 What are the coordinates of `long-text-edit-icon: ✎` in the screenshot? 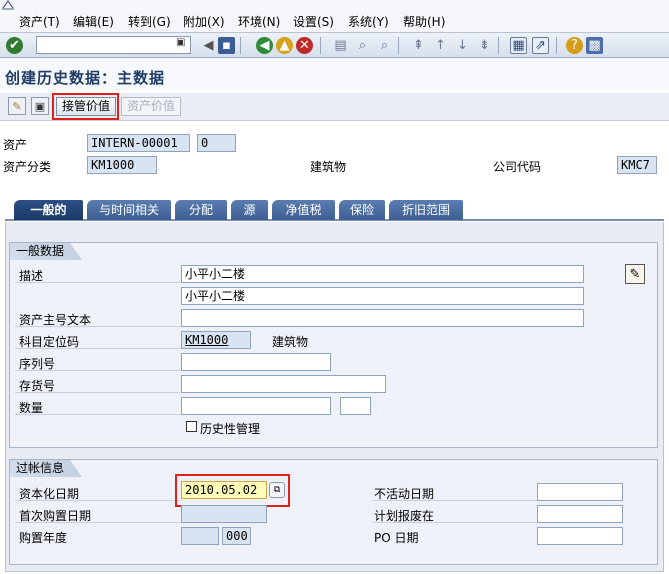 It's located at (635, 274).